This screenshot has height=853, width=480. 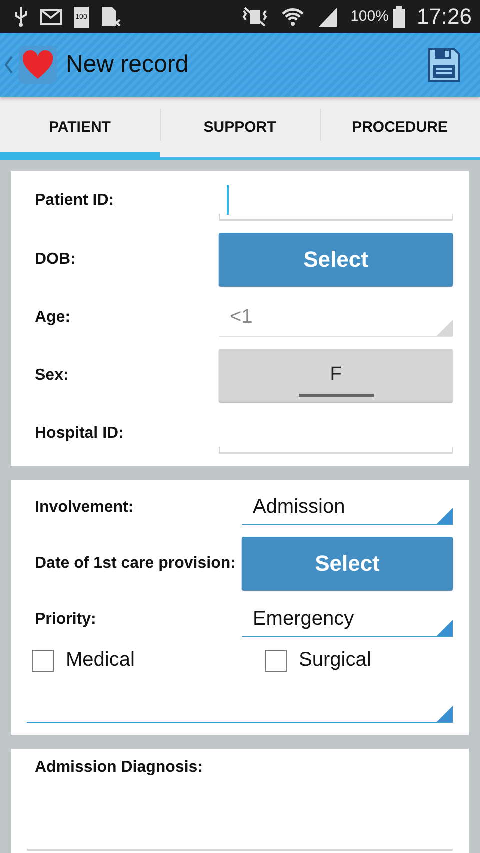 I want to click on field-label: Patient ID:, so click(x=75, y=201).